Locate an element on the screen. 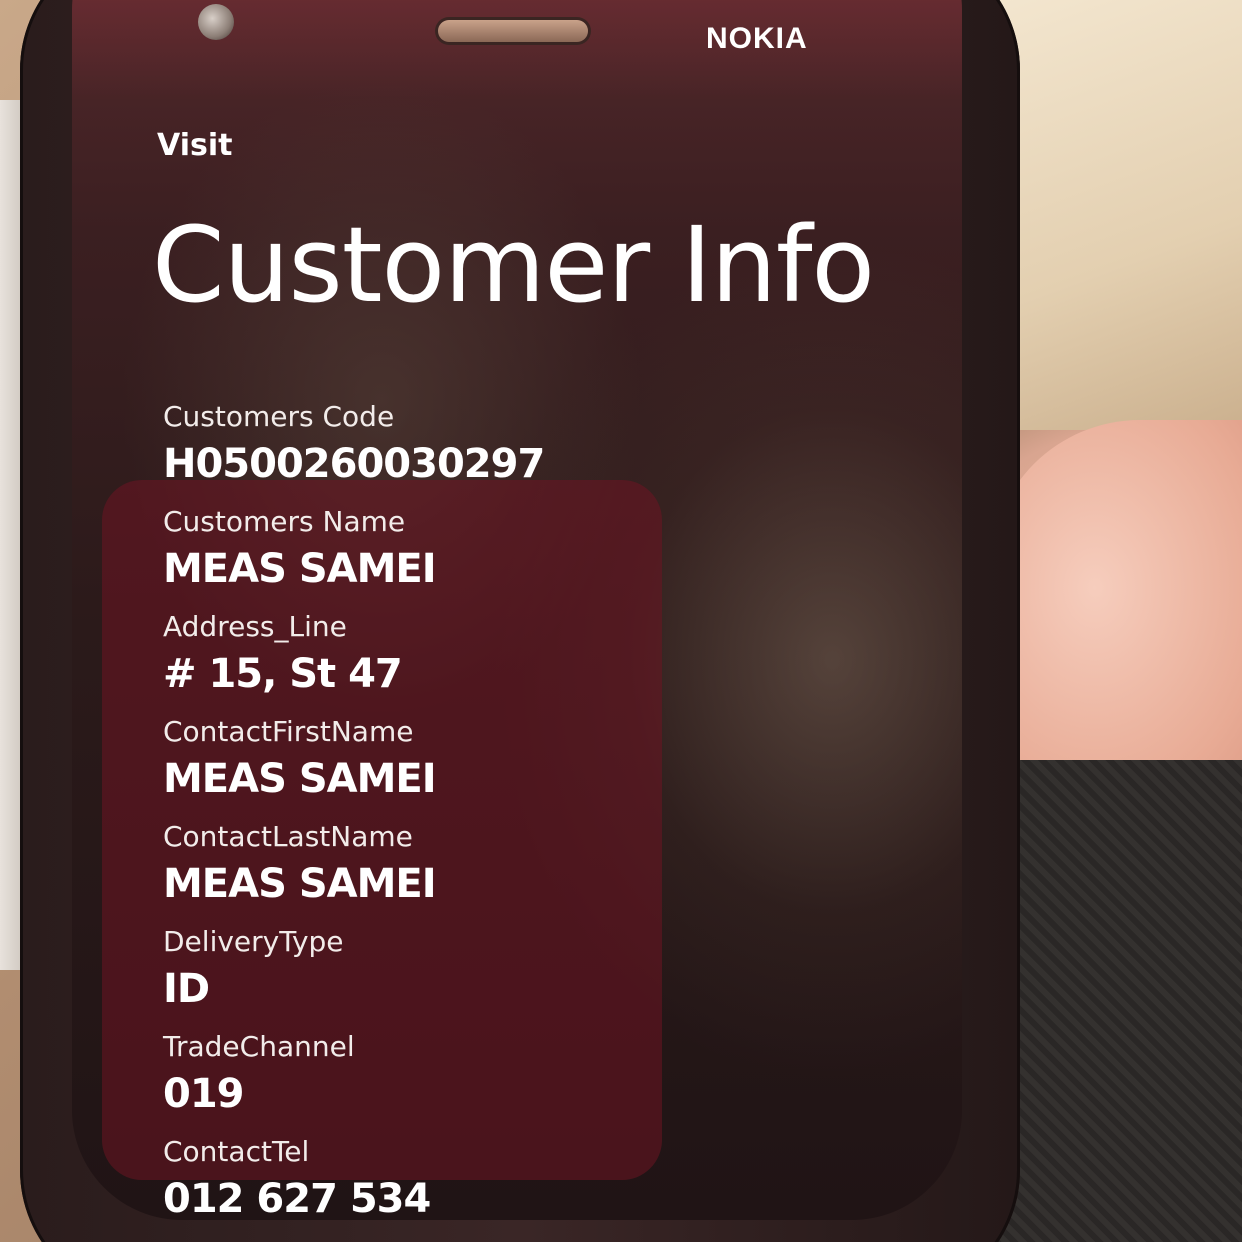 The height and width of the screenshot is (1242, 1242). field-customers-code: Customers Code H0500260030297 is located at coordinates (553, 450).